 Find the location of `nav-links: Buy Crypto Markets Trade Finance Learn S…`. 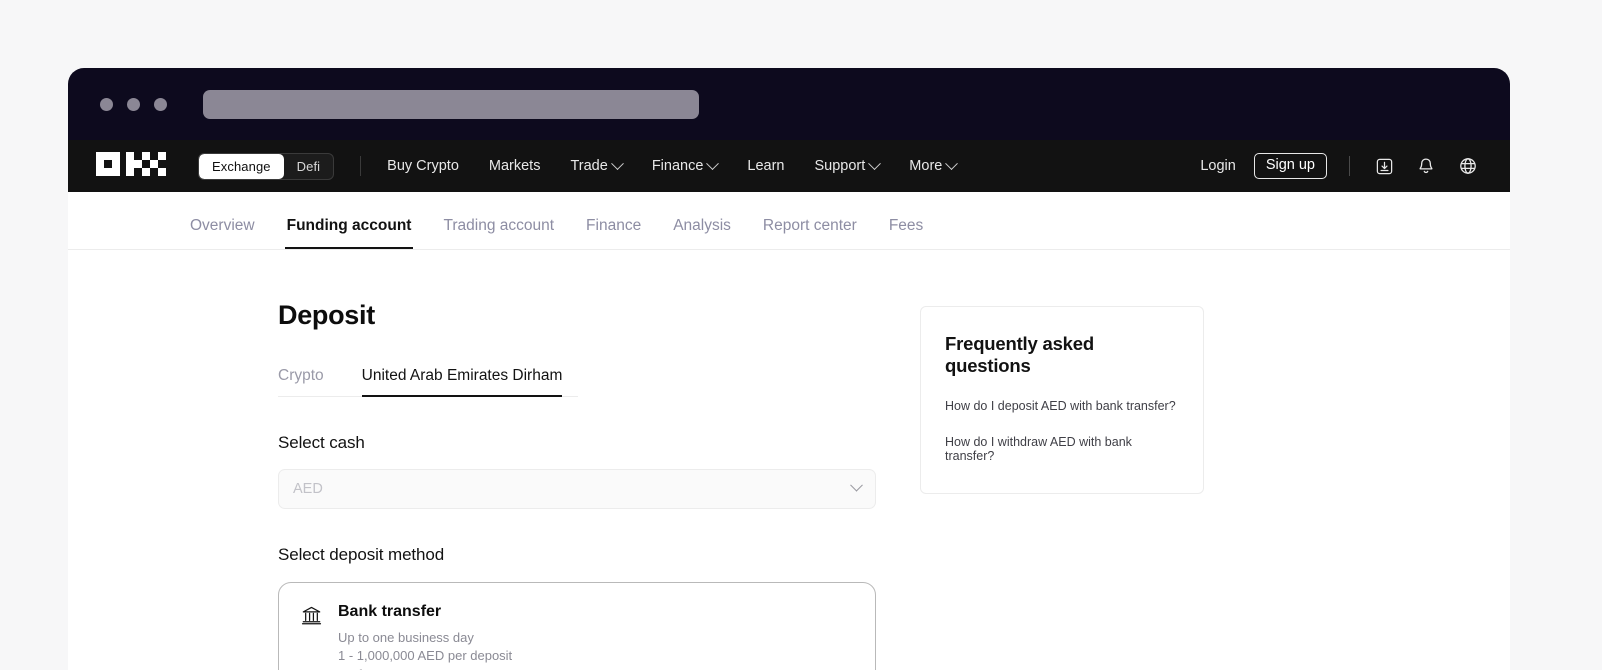

nav-links: Buy Crypto Markets Trade Finance Learn S… is located at coordinates (673, 165).